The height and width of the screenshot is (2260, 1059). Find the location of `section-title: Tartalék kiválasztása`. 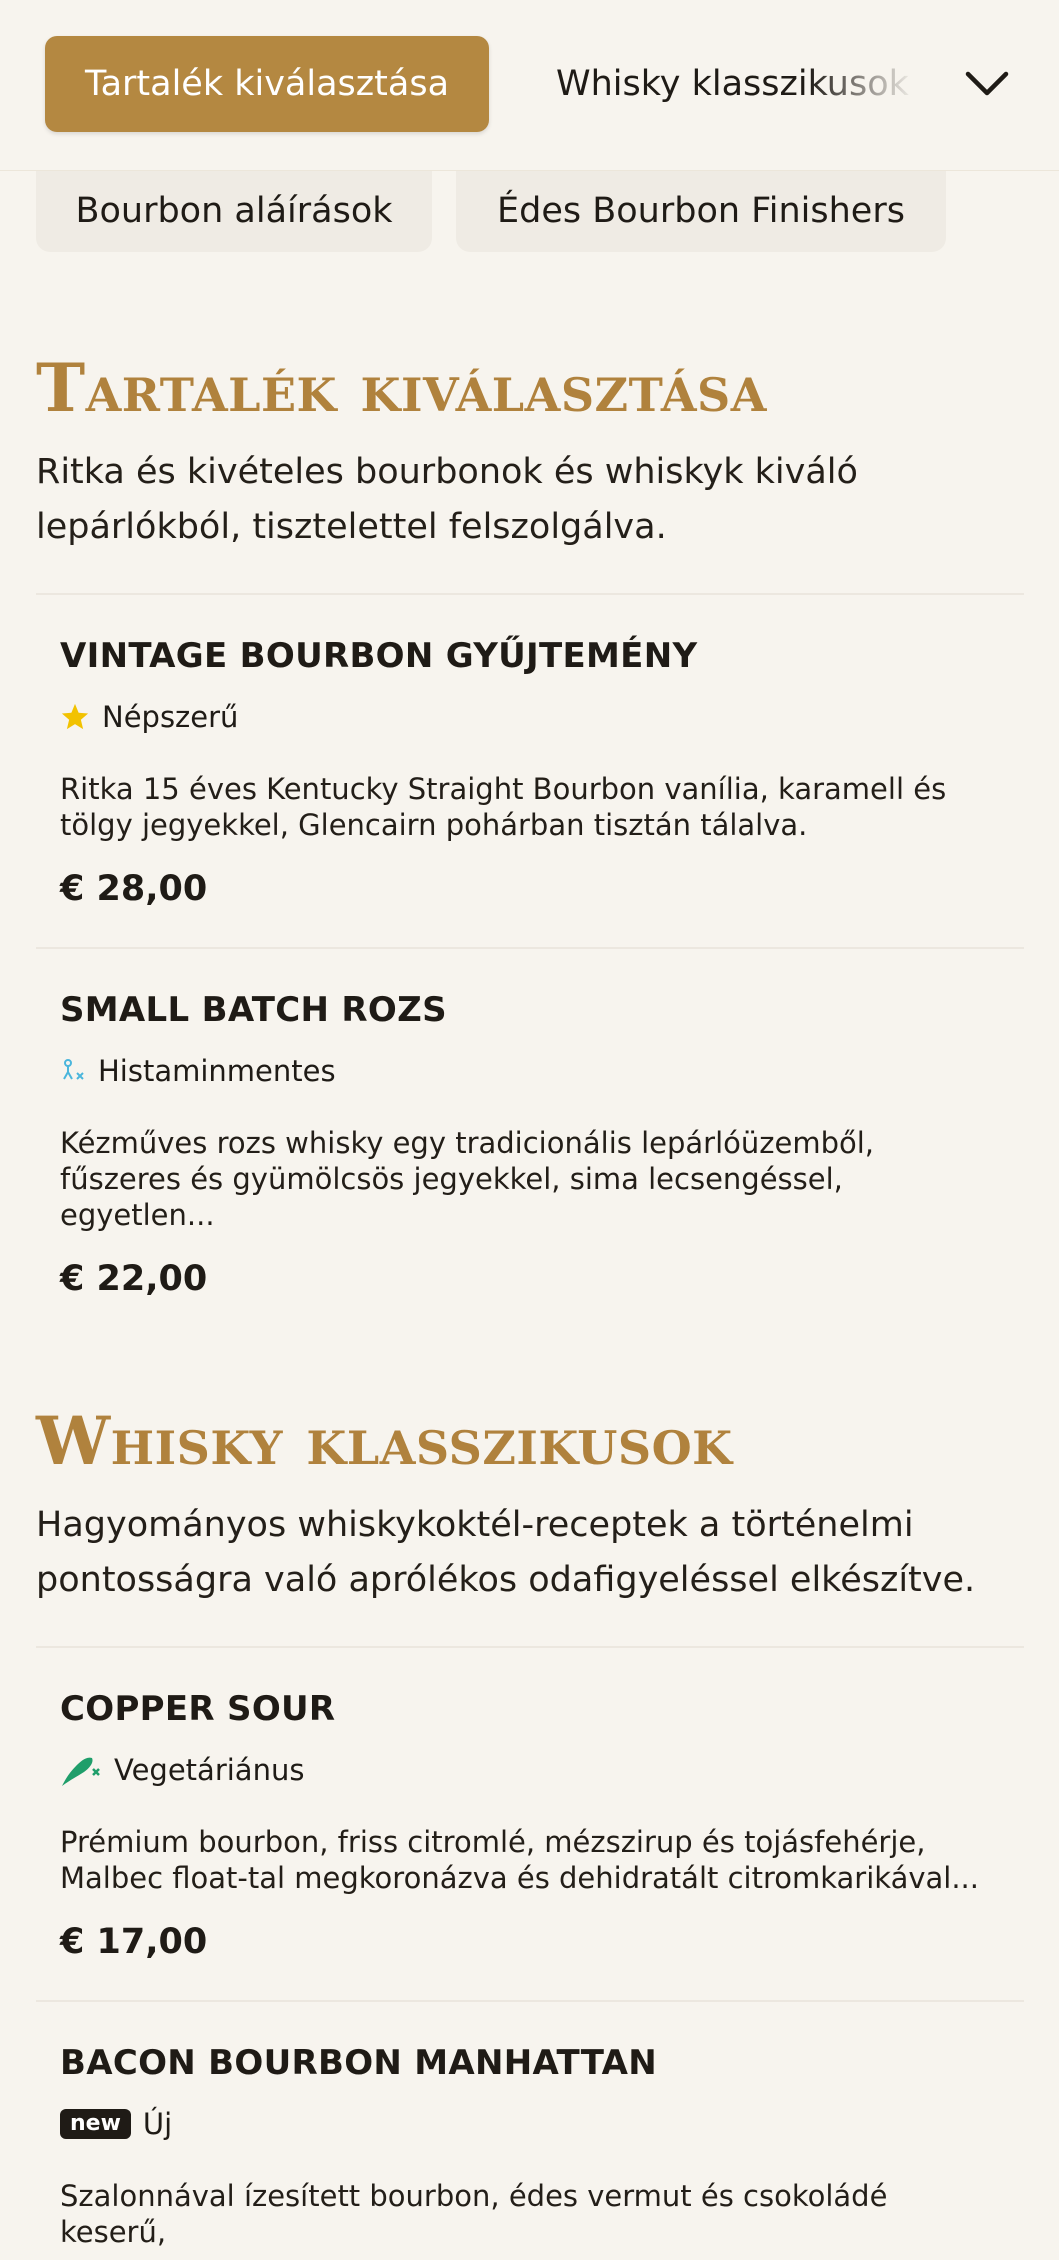

section-title: Tartalék kiválasztása is located at coordinates (401, 388).